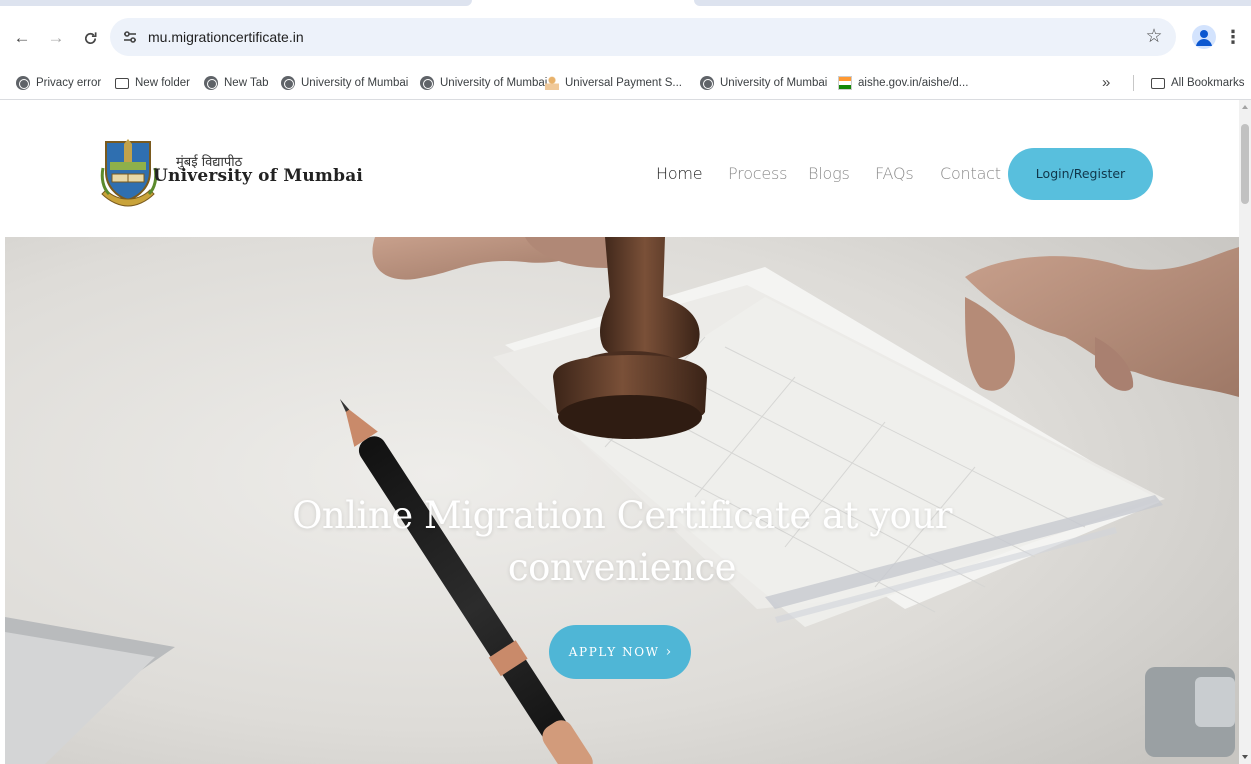 The height and width of the screenshot is (764, 1251). Describe the element at coordinates (972, 3) in the screenshot. I see `inactive-tab-right` at that location.